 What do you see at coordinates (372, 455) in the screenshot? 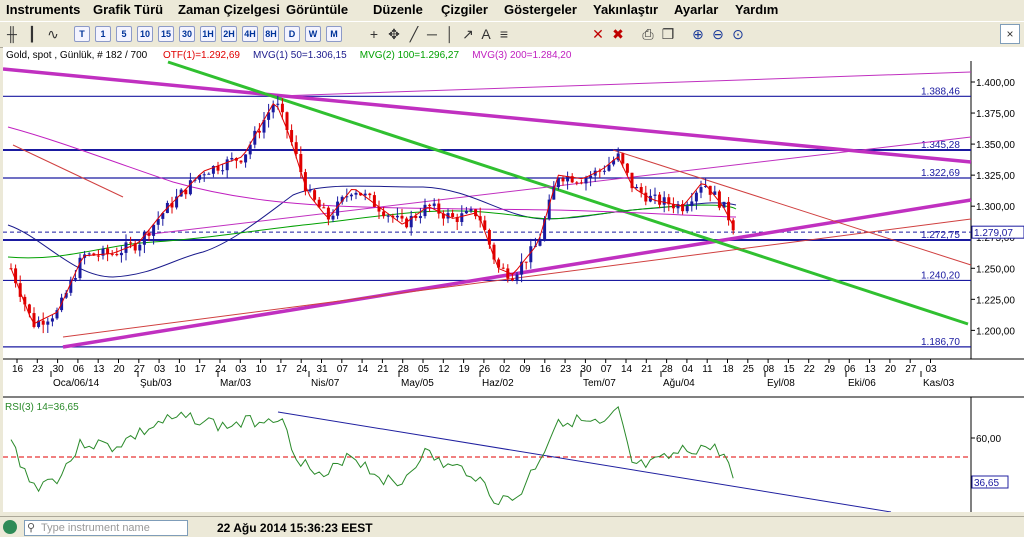
I see `rsi-line` at bounding box center [372, 455].